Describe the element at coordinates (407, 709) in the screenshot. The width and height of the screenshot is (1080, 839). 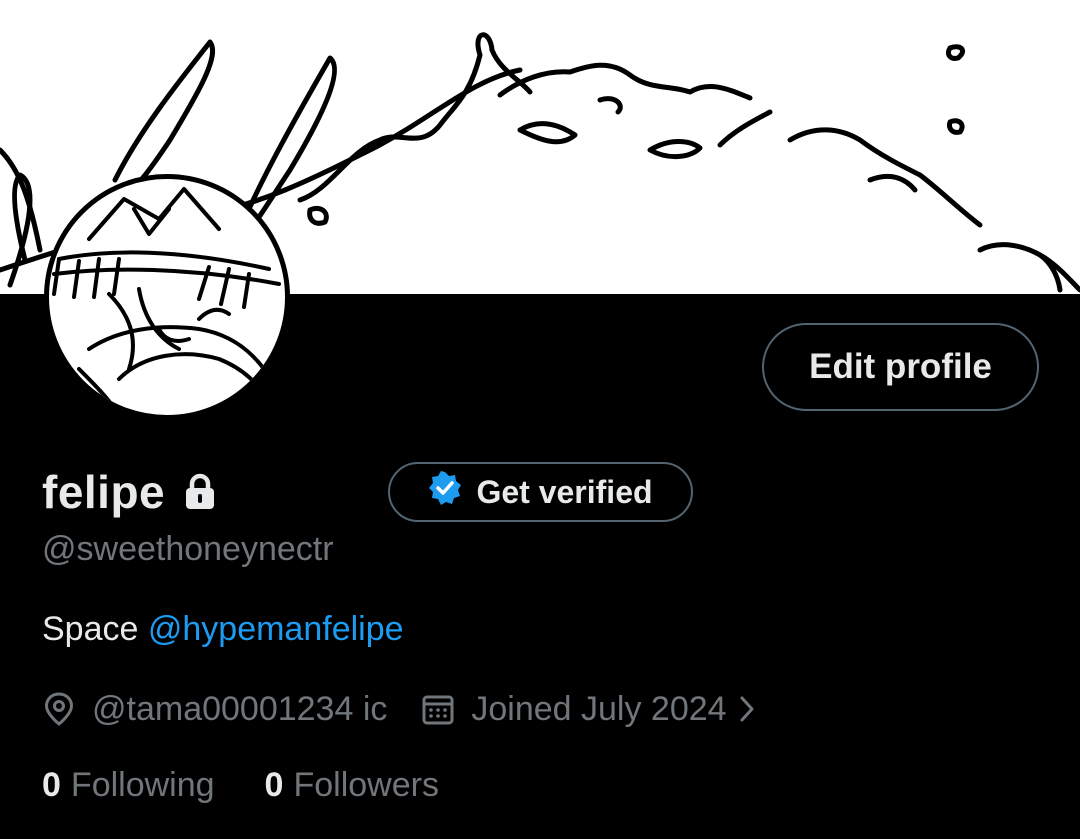
I see `profile-meta-row: @tama00001234 ic Joined July 2024` at that location.